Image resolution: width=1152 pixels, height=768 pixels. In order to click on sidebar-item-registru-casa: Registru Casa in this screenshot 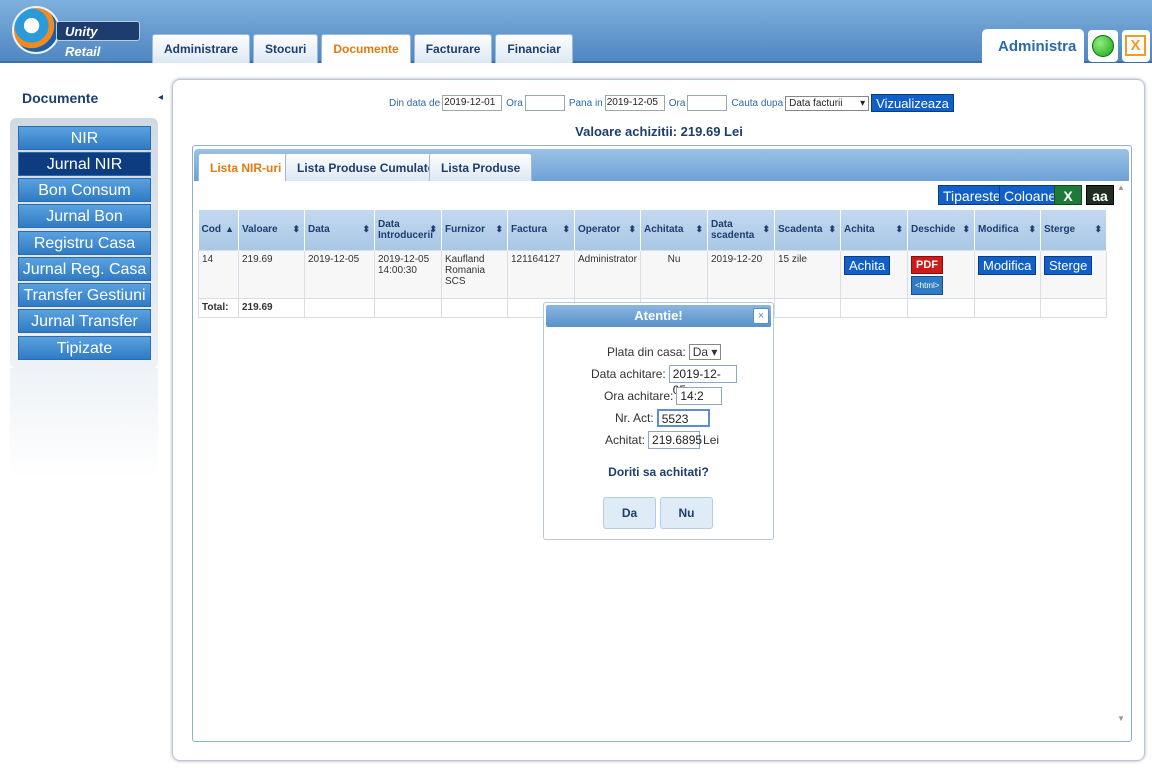, I will do `click(84, 243)`.